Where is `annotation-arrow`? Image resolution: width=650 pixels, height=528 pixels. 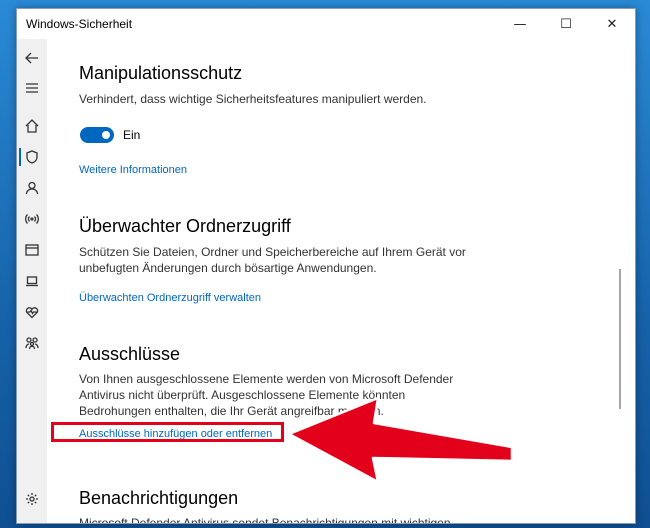
annotation-arrow is located at coordinates (400, 440).